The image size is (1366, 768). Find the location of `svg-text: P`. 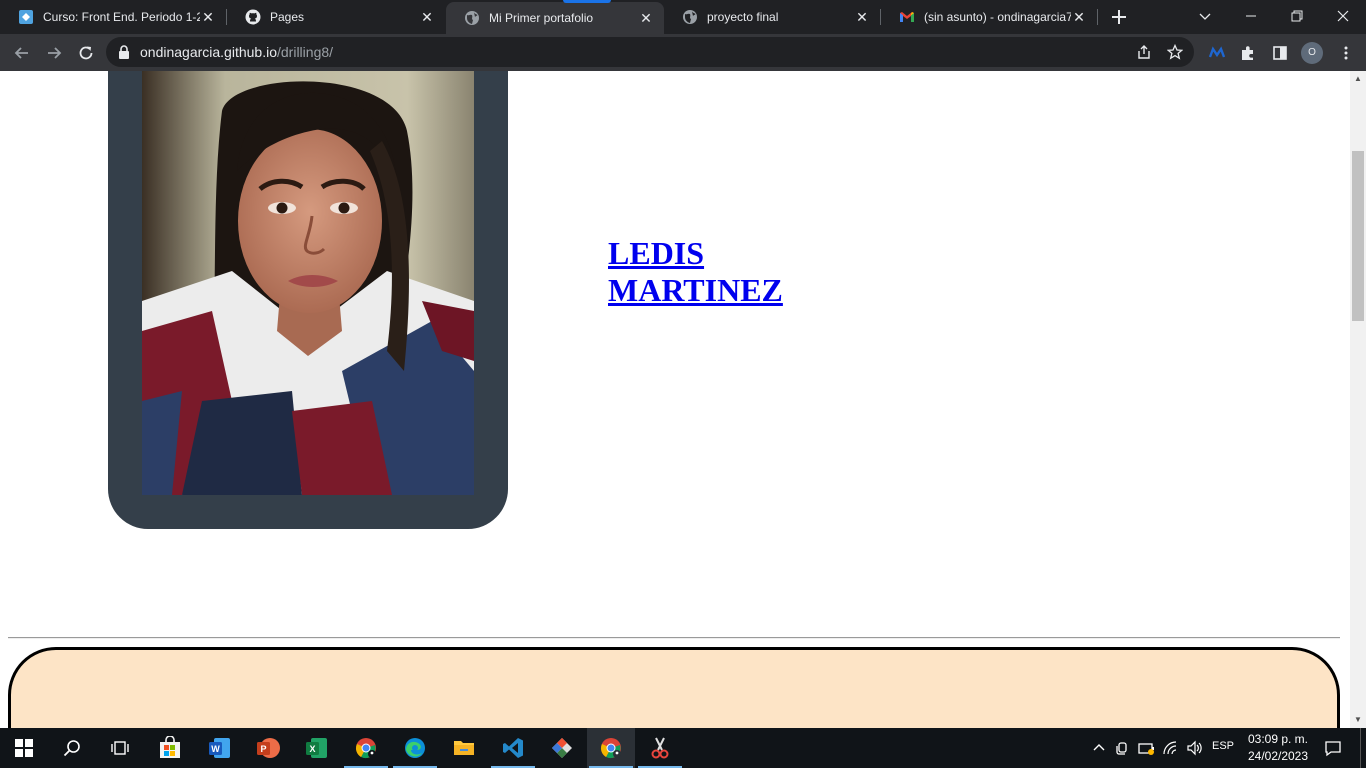

svg-text: P is located at coordinates (263, 749).